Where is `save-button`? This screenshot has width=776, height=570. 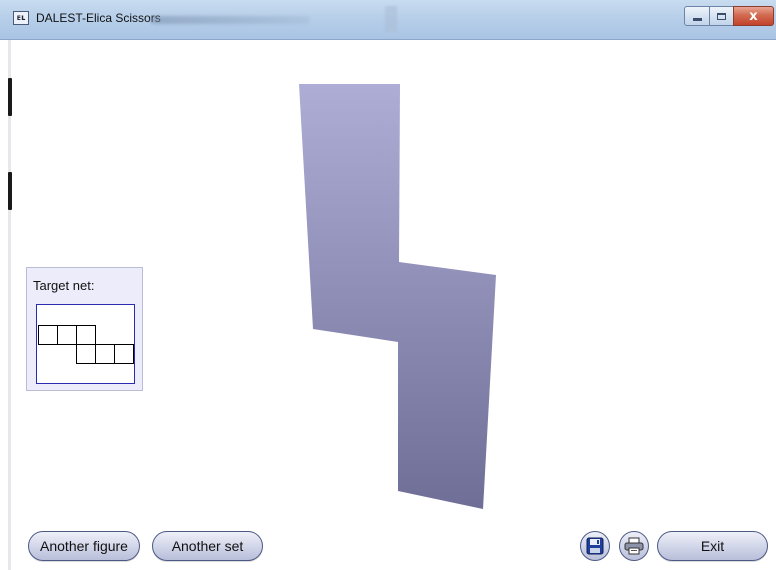
save-button is located at coordinates (595, 546).